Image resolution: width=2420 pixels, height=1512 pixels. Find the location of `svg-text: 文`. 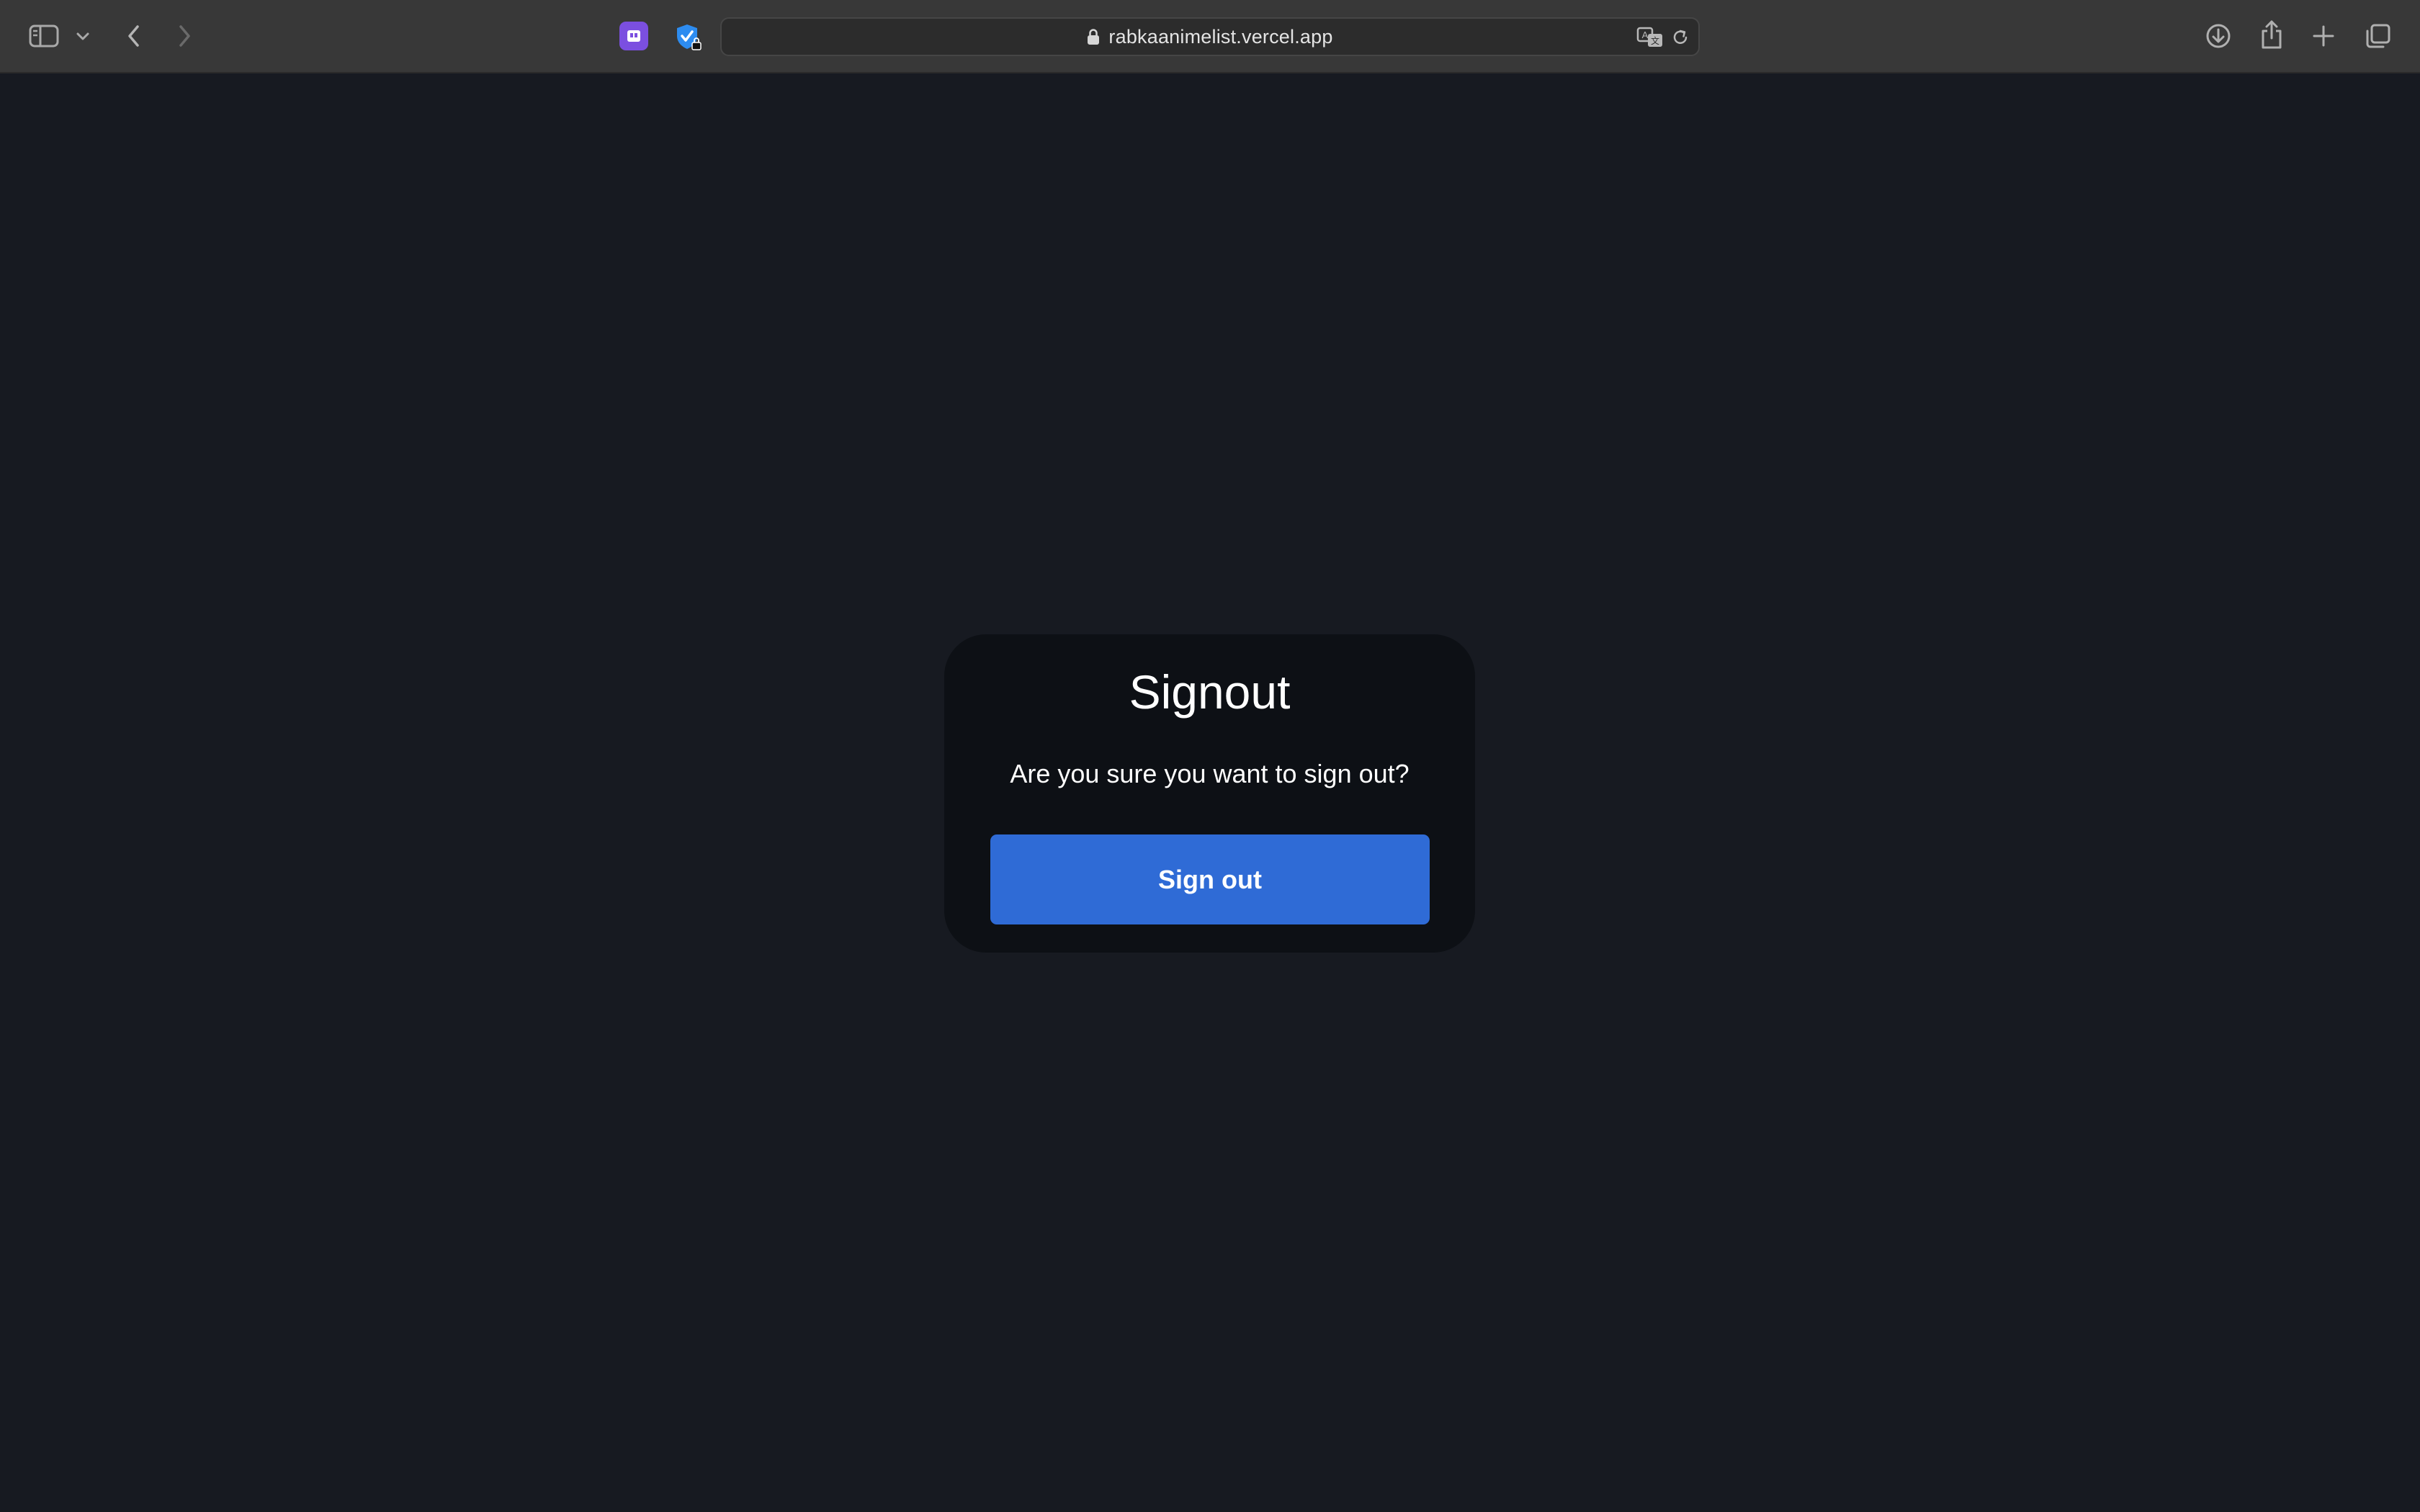

svg-text: 文 is located at coordinates (1655, 40).